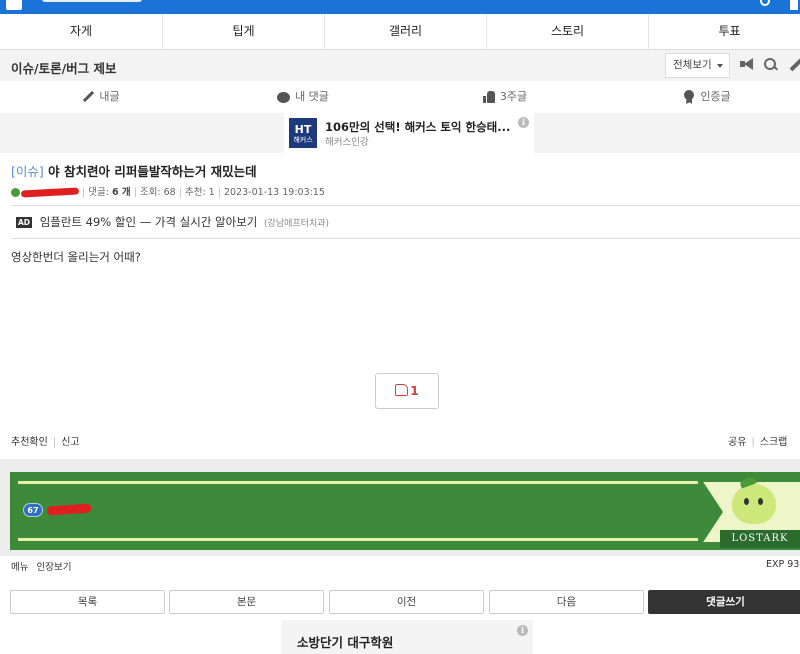  What do you see at coordinates (407, 637) in the screenshot?
I see `bottom-ad-card: 소방단기 대구학원 i` at bounding box center [407, 637].